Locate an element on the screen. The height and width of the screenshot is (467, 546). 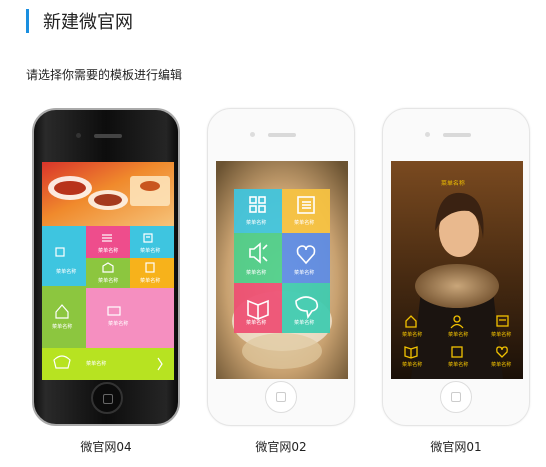
tile-cyan is located at coordinates (258, 211).